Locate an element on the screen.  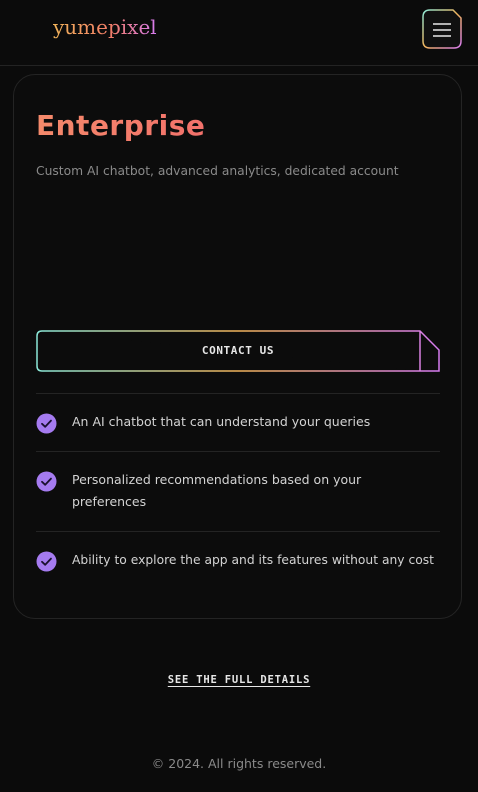
plan-title: Enterprise is located at coordinates (121, 125).